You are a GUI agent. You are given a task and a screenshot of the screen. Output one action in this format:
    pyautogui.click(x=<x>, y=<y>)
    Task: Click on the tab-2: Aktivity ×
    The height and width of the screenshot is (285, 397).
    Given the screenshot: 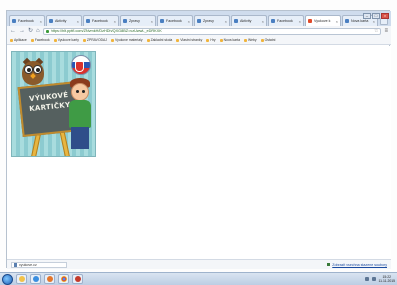 What is the action you would take?
    pyautogui.click(x=64, y=20)
    